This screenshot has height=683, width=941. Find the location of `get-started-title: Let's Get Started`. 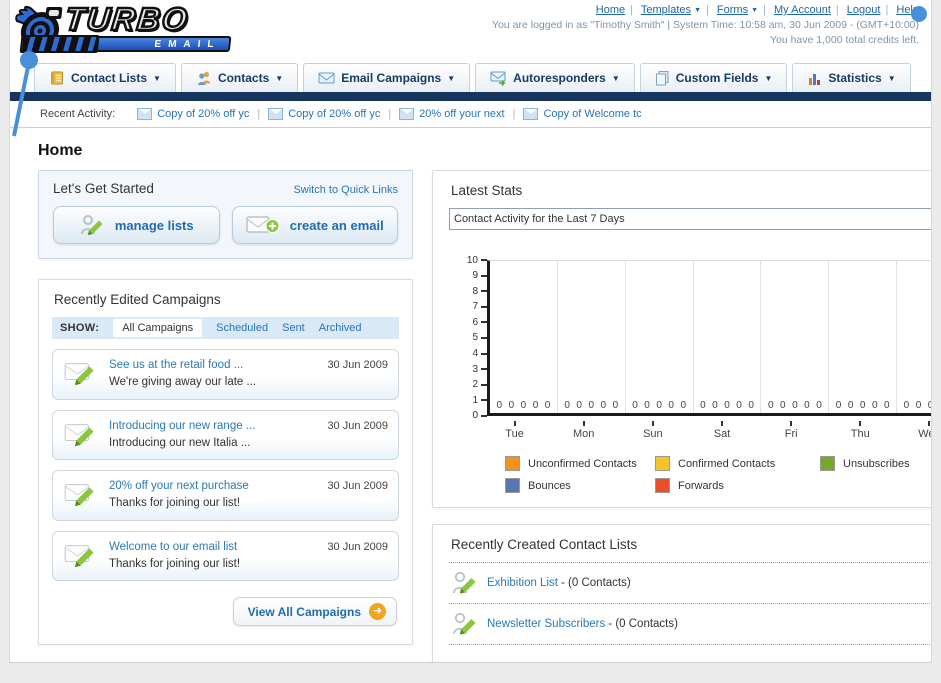

get-started-title: Let's Get Started is located at coordinates (103, 188).